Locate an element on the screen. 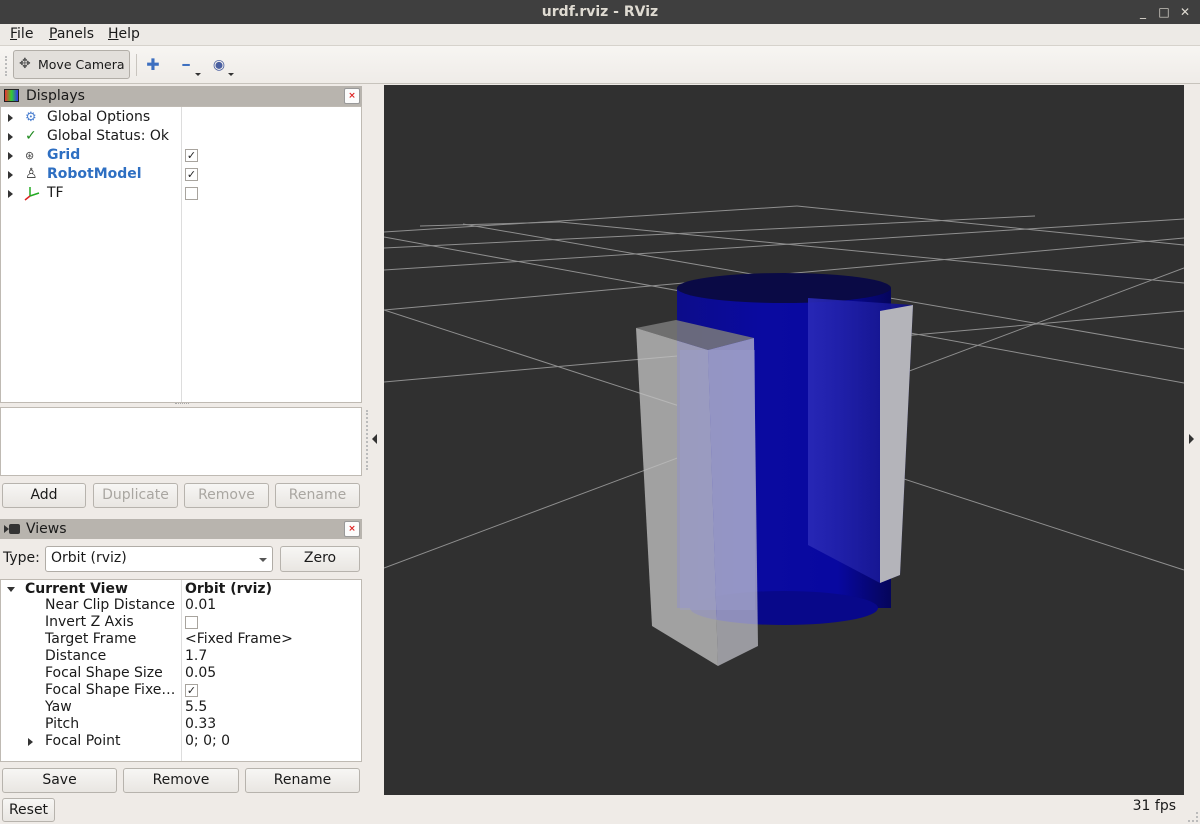 This screenshot has width=1200, height=824. move-camera-button: ✥ Move Camera is located at coordinates (71, 64).